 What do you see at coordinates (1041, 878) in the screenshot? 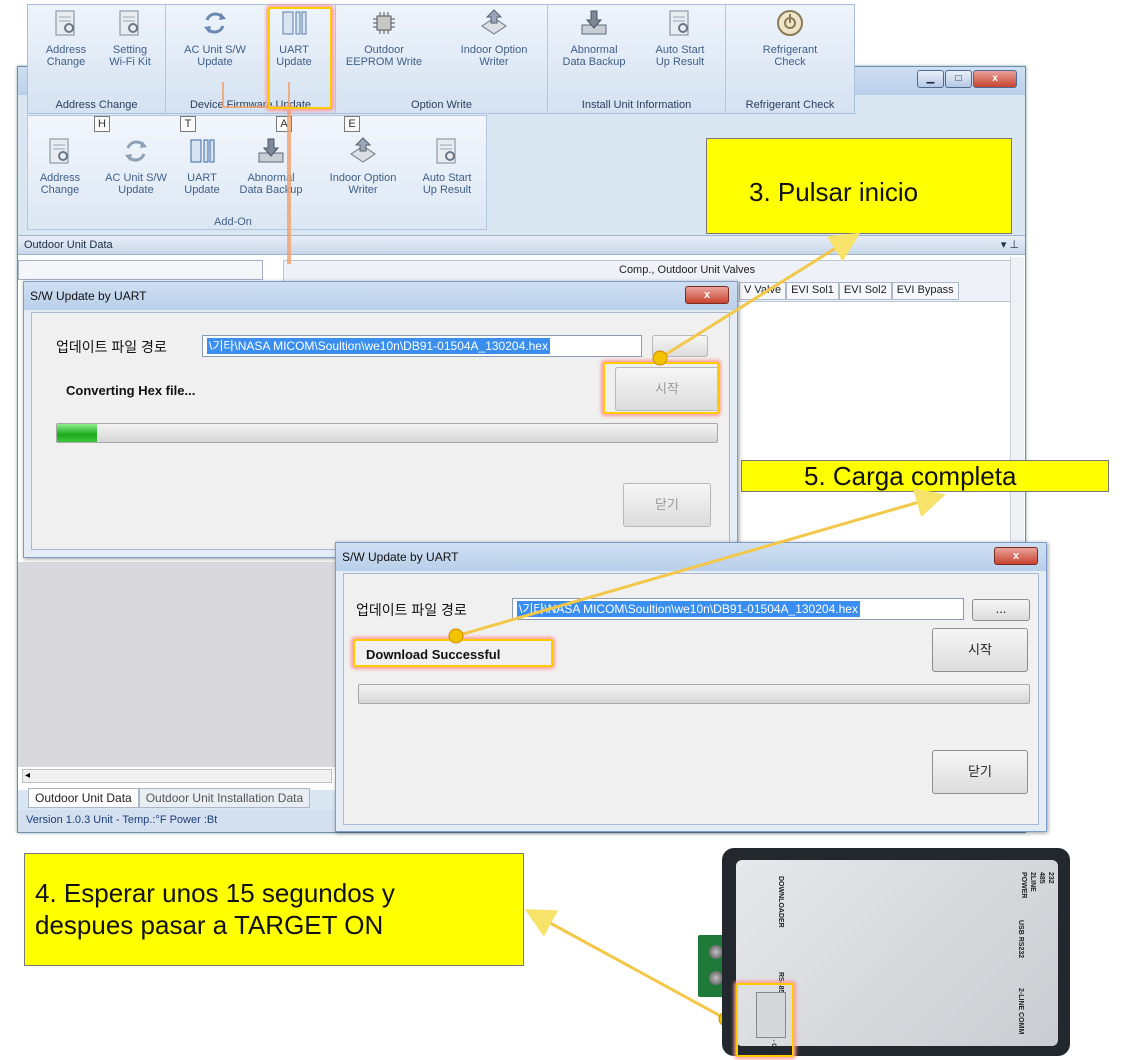
I see `device-label: 485` at bounding box center [1041, 878].